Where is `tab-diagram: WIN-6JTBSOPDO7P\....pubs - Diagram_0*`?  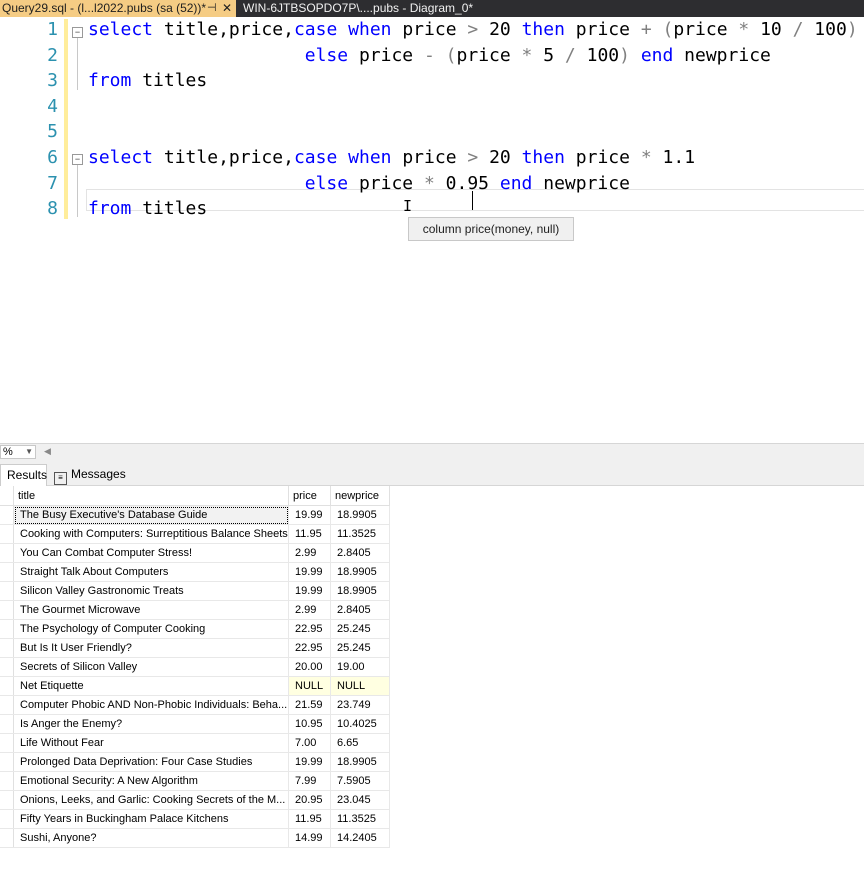 tab-diagram: WIN-6JTBSOPDO7P\....pubs - Diagram_0* is located at coordinates (358, 8).